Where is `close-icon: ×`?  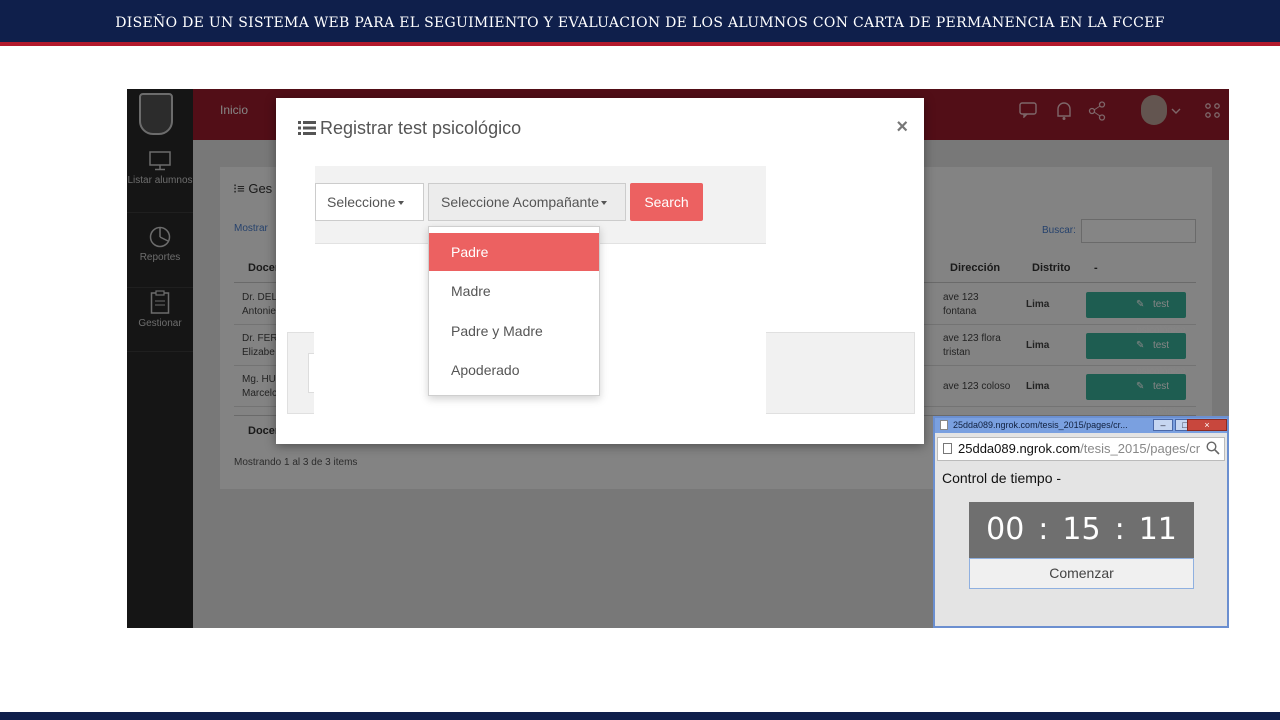 close-icon: × is located at coordinates (902, 127).